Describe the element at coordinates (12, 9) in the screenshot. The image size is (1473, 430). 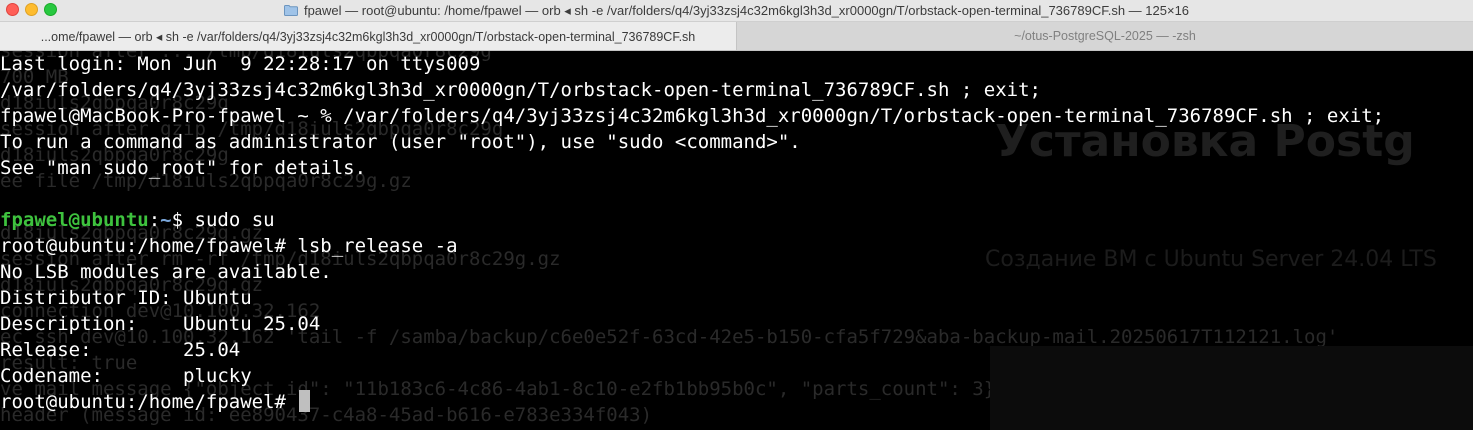
I see `close-window-button` at that location.